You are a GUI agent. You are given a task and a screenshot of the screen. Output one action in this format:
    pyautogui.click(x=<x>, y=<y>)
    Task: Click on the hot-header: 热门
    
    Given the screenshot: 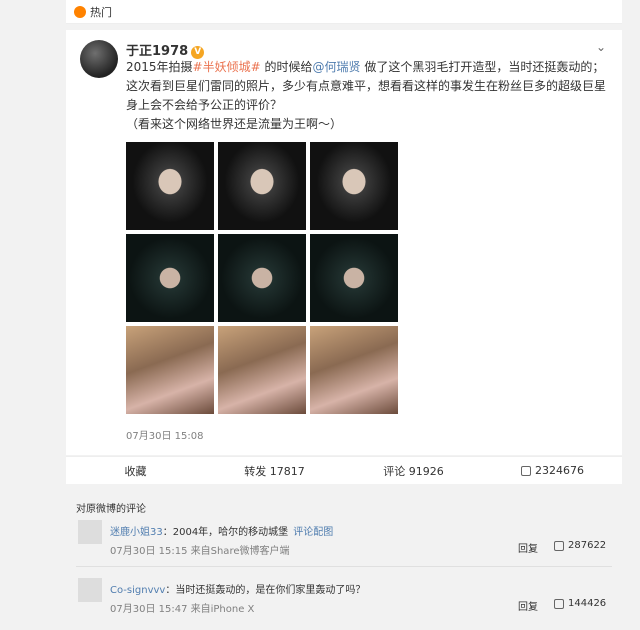 What is the action you would take?
    pyautogui.click(x=344, y=12)
    